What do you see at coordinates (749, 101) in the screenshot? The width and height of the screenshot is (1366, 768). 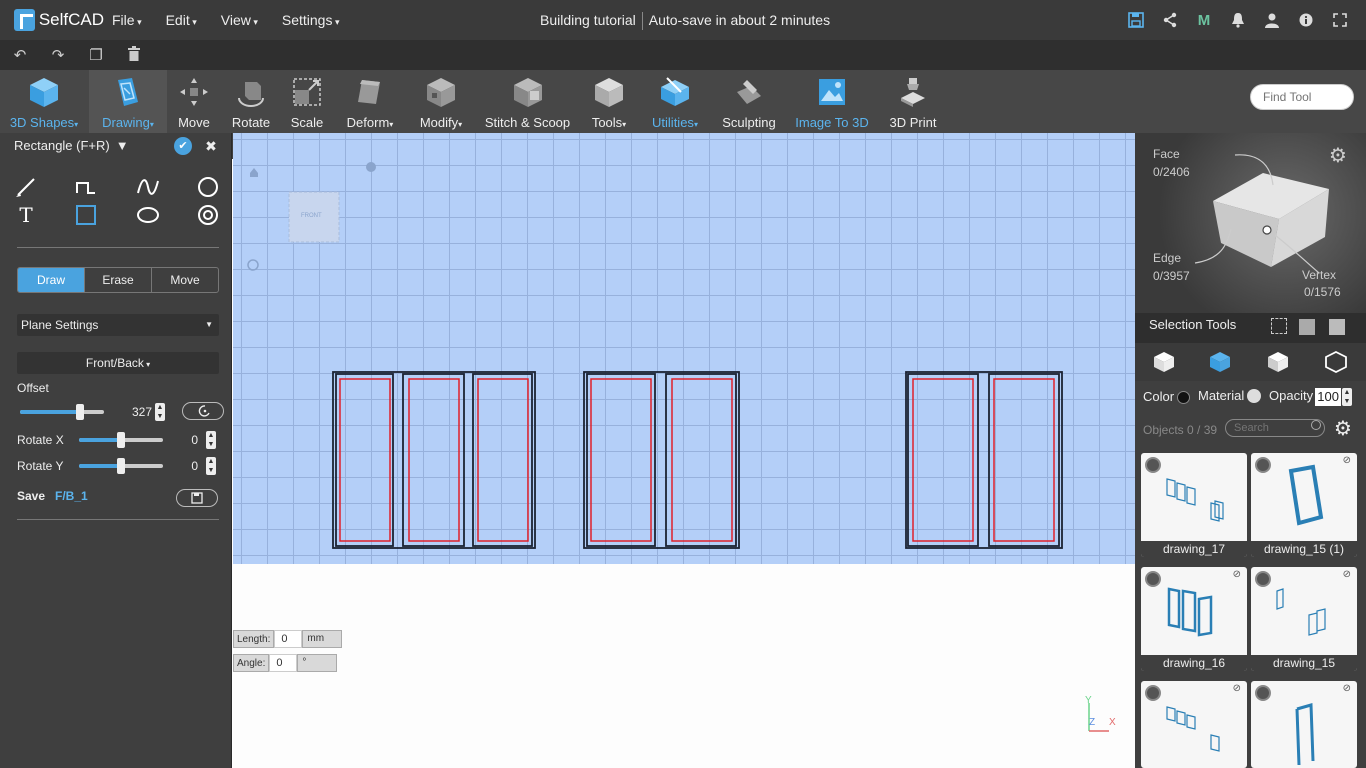 I see `tool-sculpting: Sculpting` at bounding box center [749, 101].